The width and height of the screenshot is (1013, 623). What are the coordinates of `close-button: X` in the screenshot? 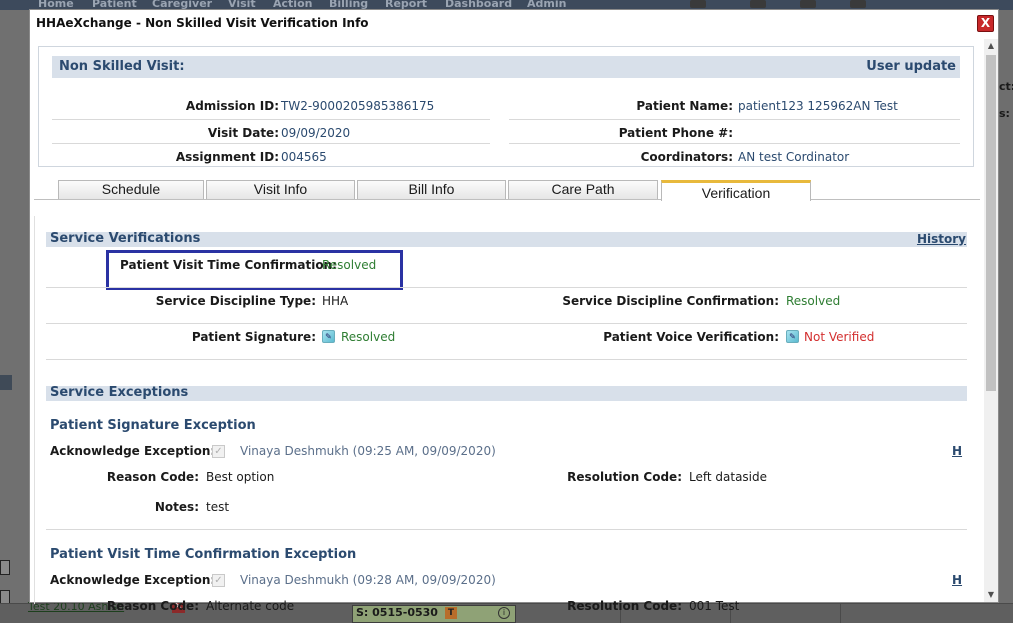 It's located at (985, 23).